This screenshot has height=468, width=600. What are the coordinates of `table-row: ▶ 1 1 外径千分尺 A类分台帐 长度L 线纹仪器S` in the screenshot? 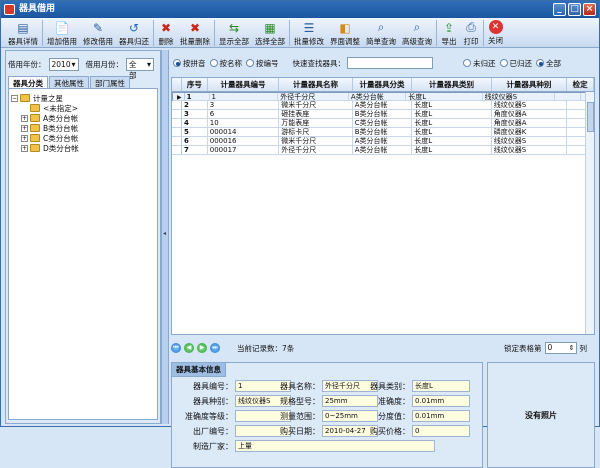 It's located at (383, 98).